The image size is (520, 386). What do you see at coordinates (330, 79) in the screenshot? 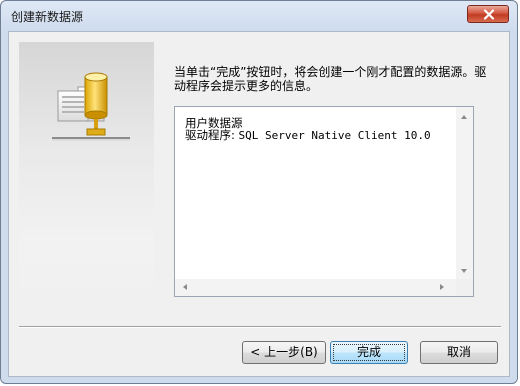
I see `description-text: 当单击“完成”按钮时，将会创建一个刚才配置的数据源。驱动程序会提示更多的信息。` at bounding box center [330, 79].